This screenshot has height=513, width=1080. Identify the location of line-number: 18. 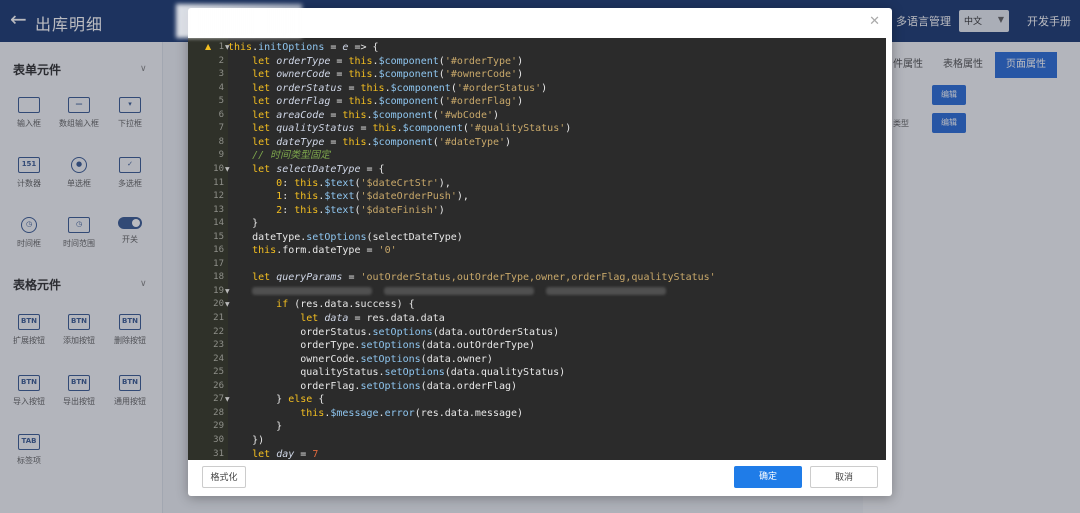
(218, 277).